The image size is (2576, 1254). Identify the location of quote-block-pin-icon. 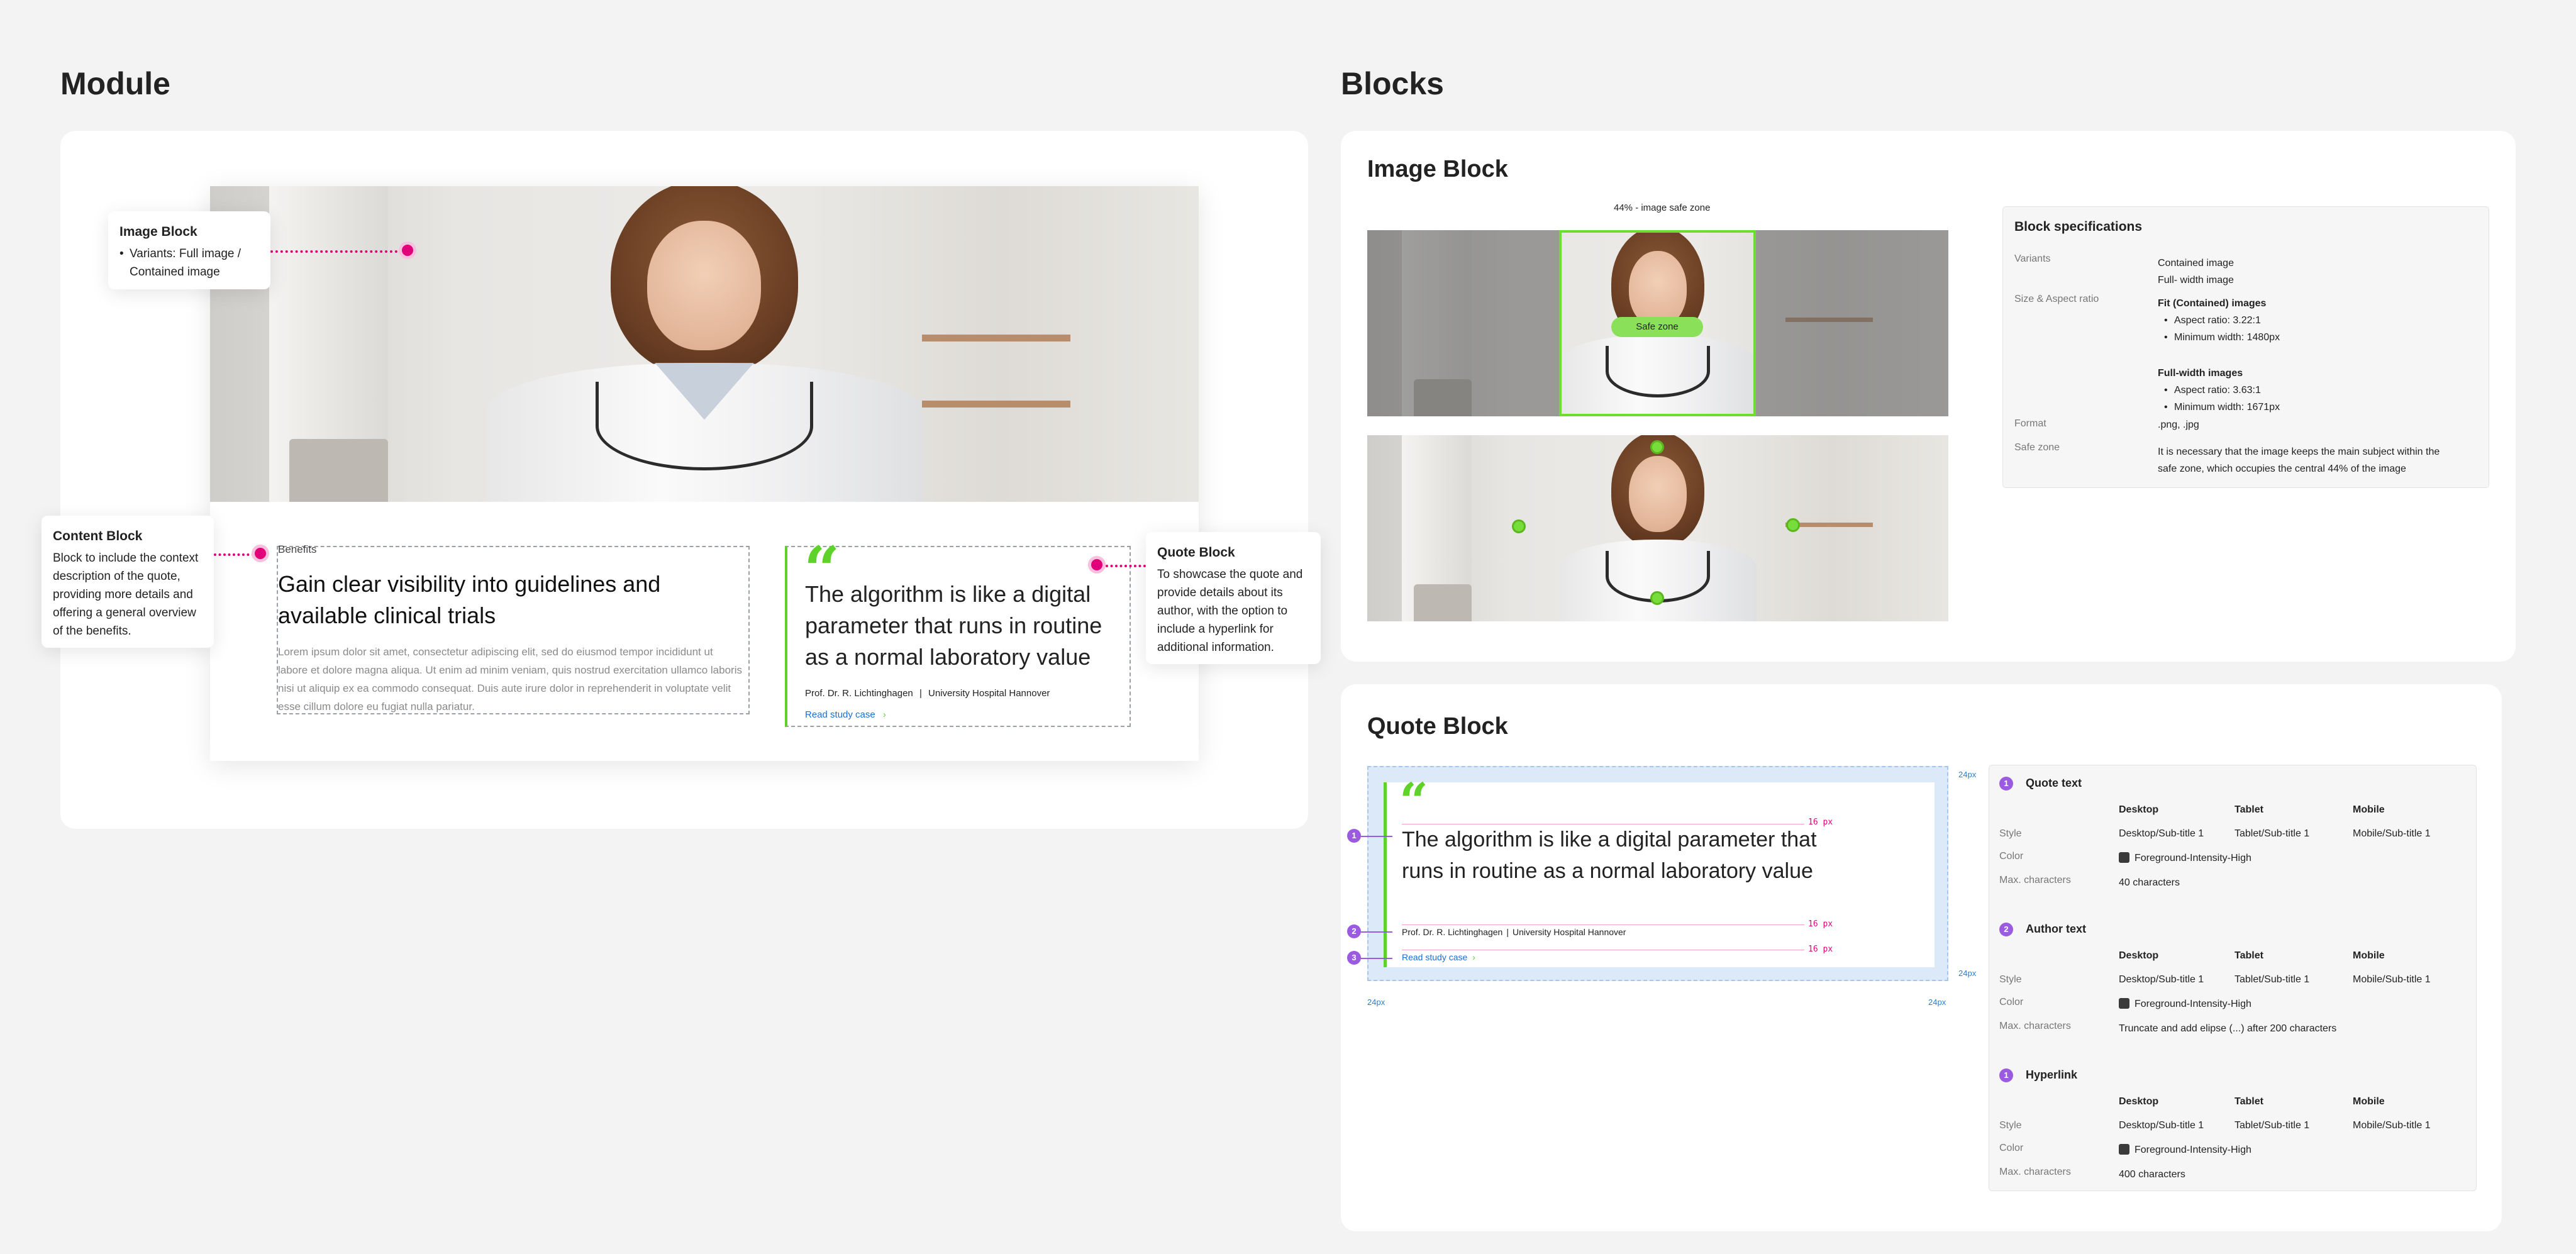
(1097, 565).